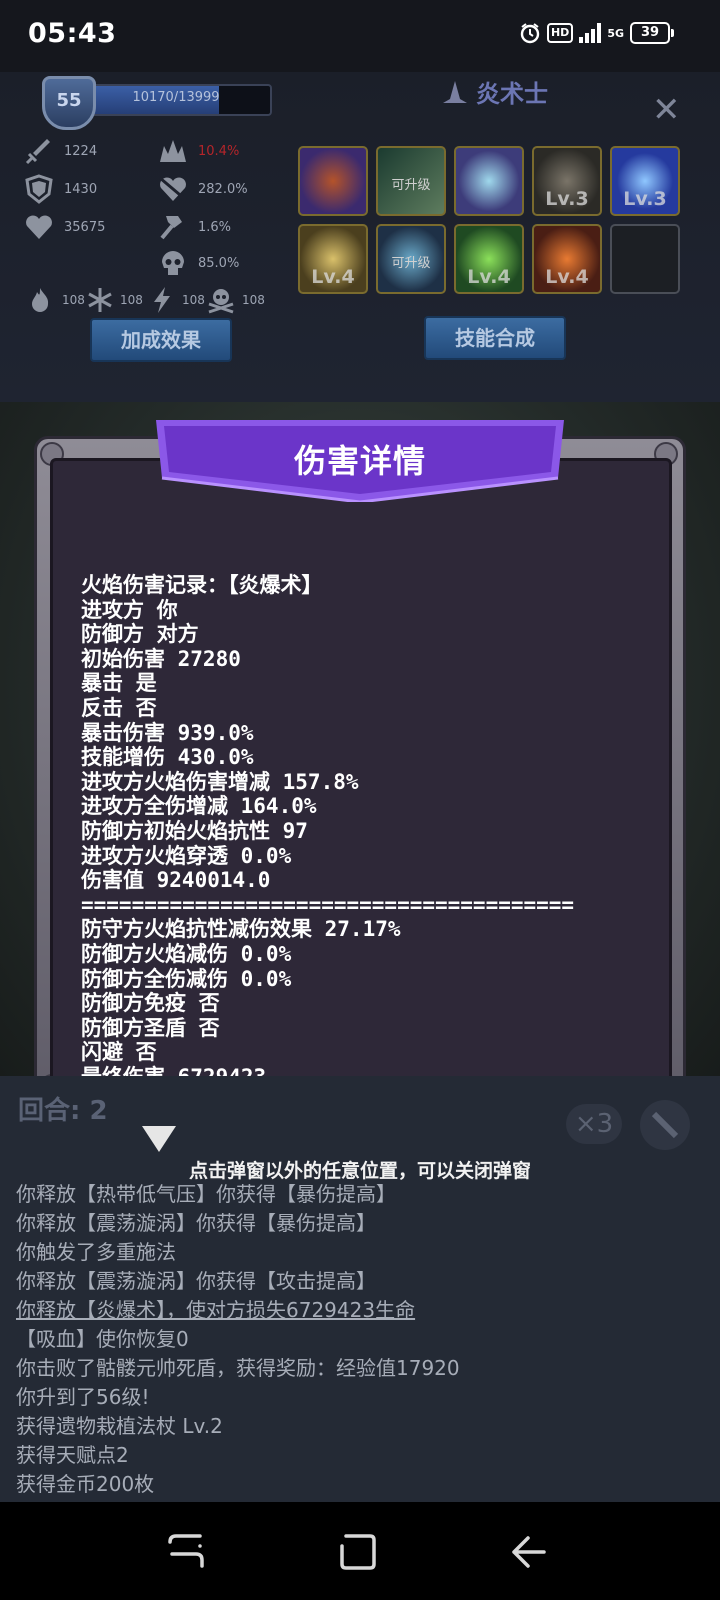  What do you see at coordinates (177, 300) in the screenshot?
I see `resist-lightning: 108` at bounding box center [177, 300].